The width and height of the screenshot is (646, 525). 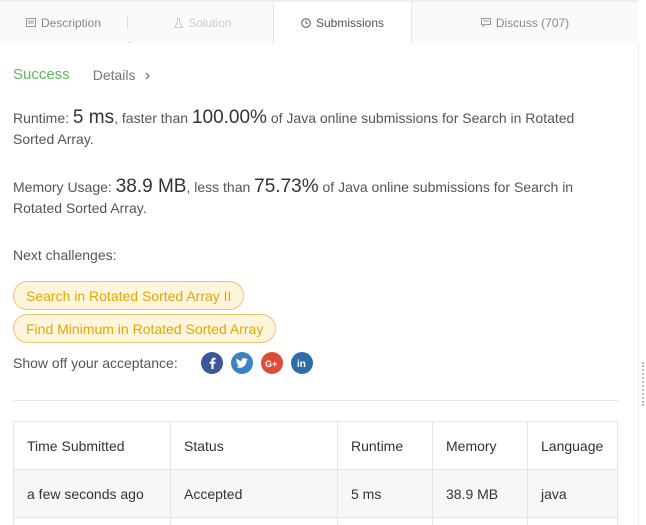 I want to click on tab-discuss: Discuss (707), so click(x=525, y=21).